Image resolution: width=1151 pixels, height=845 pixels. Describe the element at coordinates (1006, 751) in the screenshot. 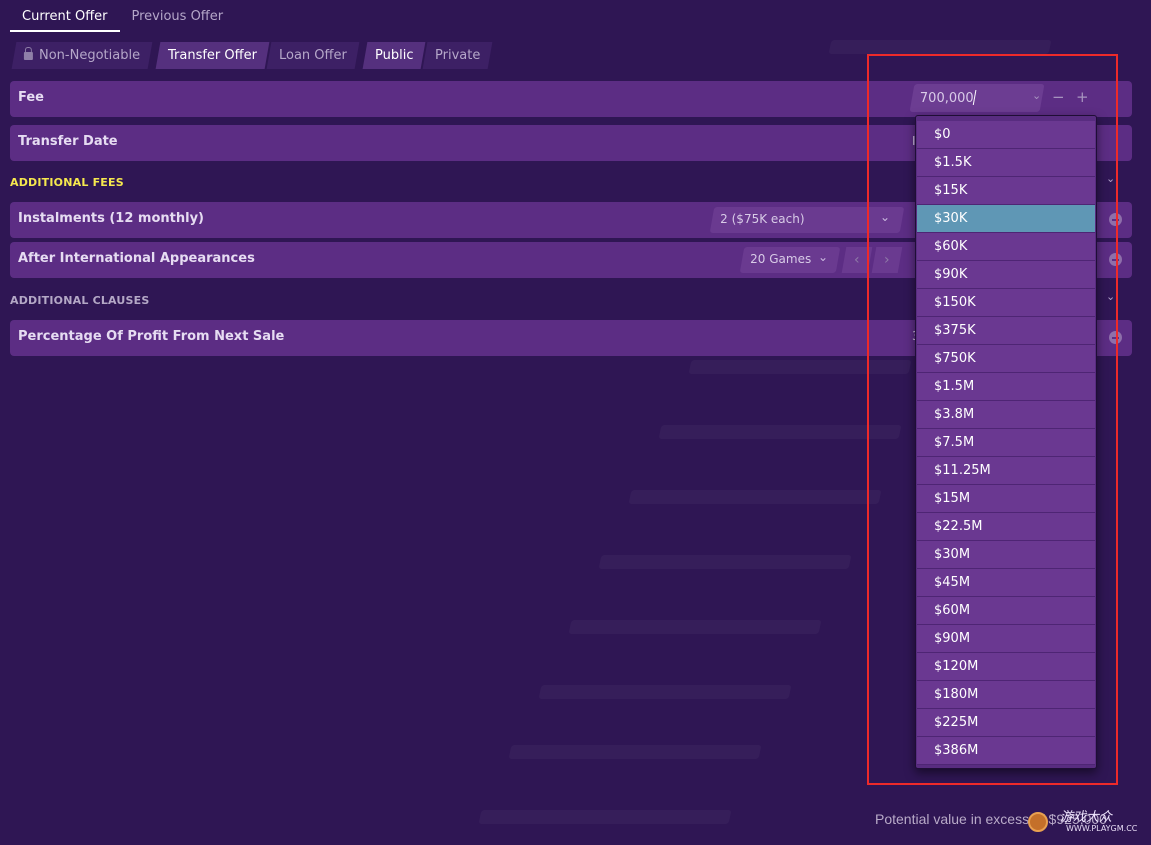

I see `dropdown-option: $386M` at that location.